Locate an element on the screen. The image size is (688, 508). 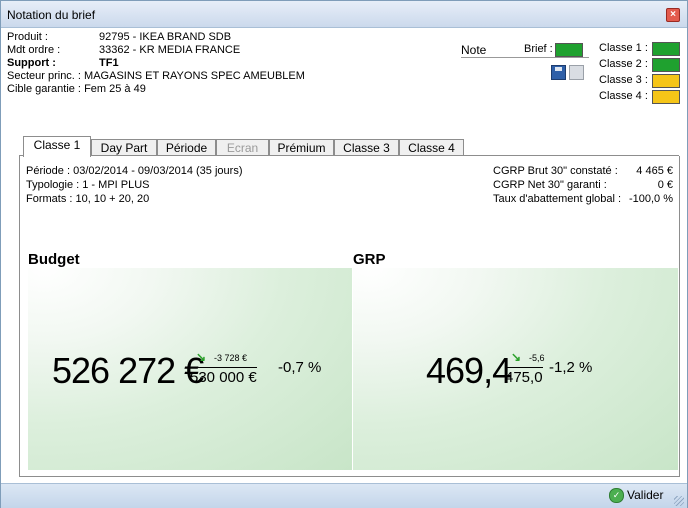
secteur-value: MAGASINS ET RAYONS SPEC AMEUBLEM is located at coordinates (194, 76).